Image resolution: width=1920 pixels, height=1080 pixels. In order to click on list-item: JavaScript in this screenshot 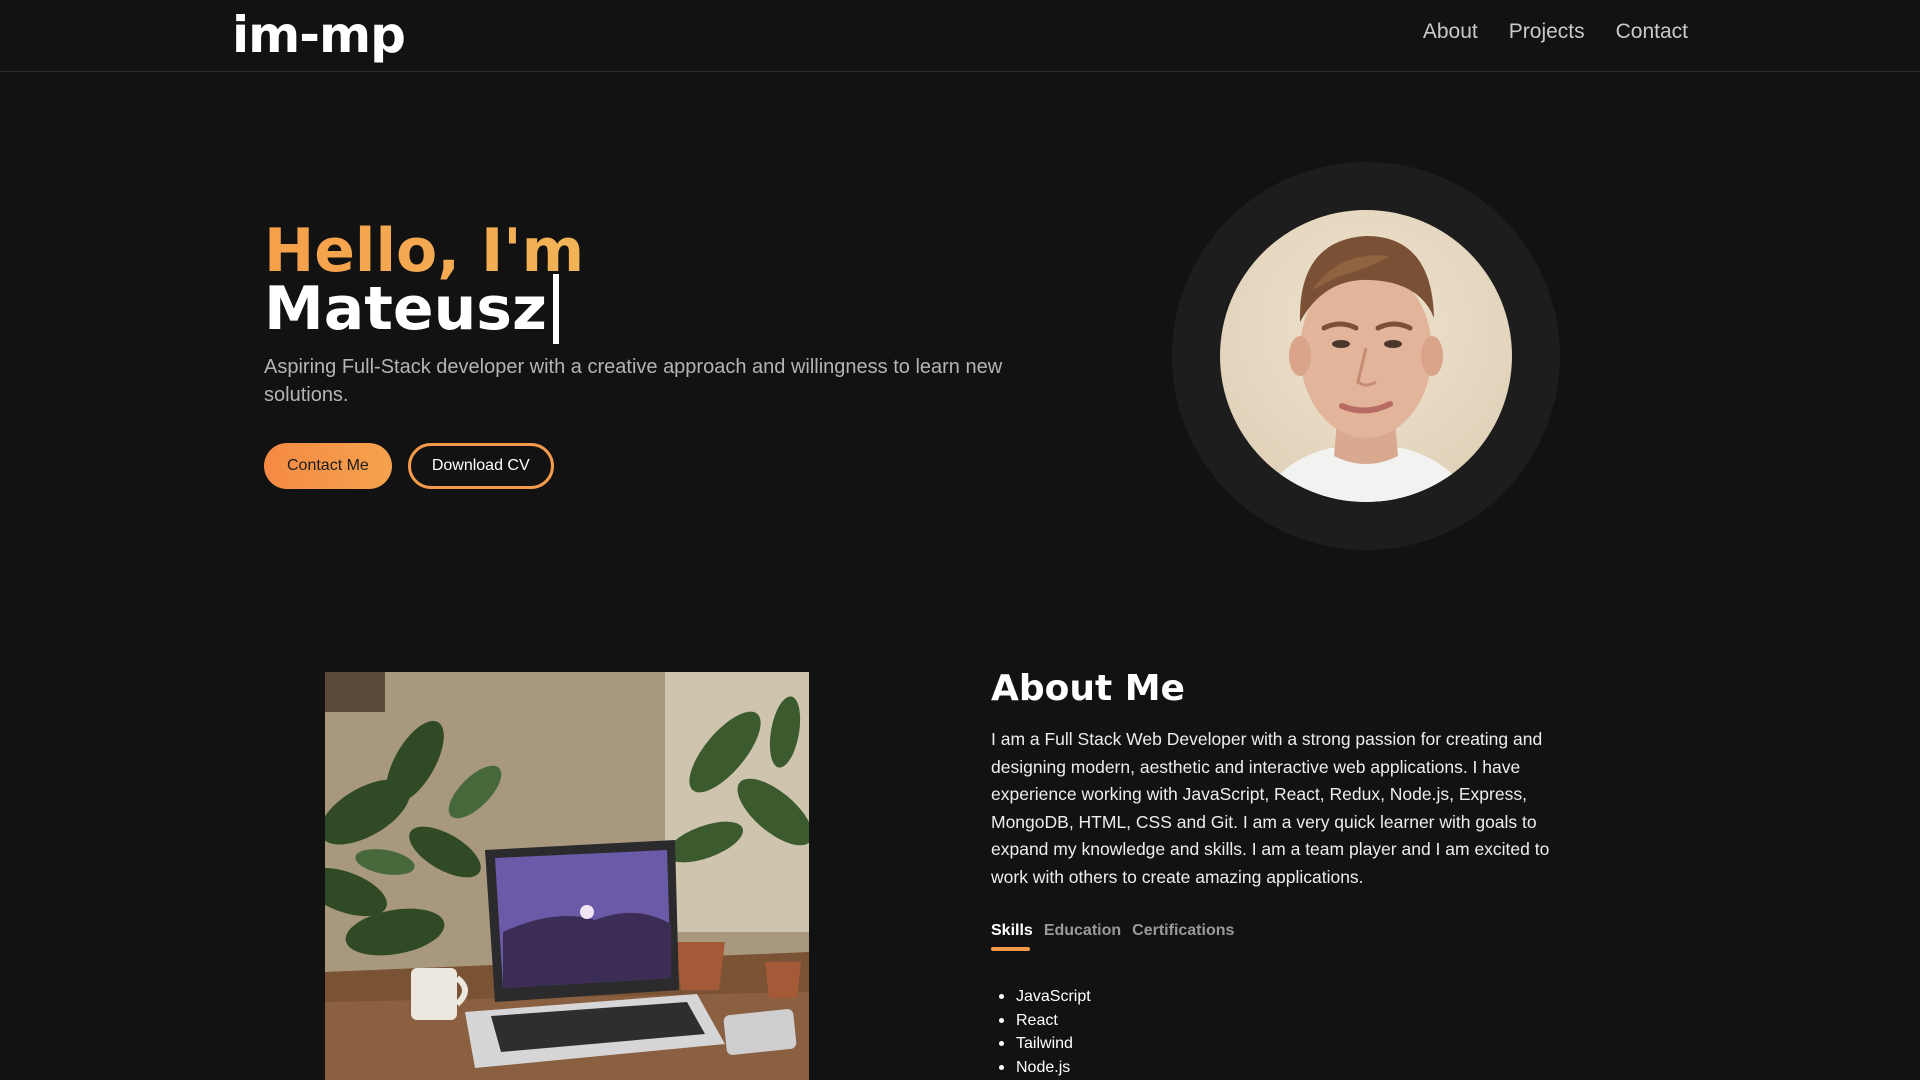, I will do `click(1045, 997)`.